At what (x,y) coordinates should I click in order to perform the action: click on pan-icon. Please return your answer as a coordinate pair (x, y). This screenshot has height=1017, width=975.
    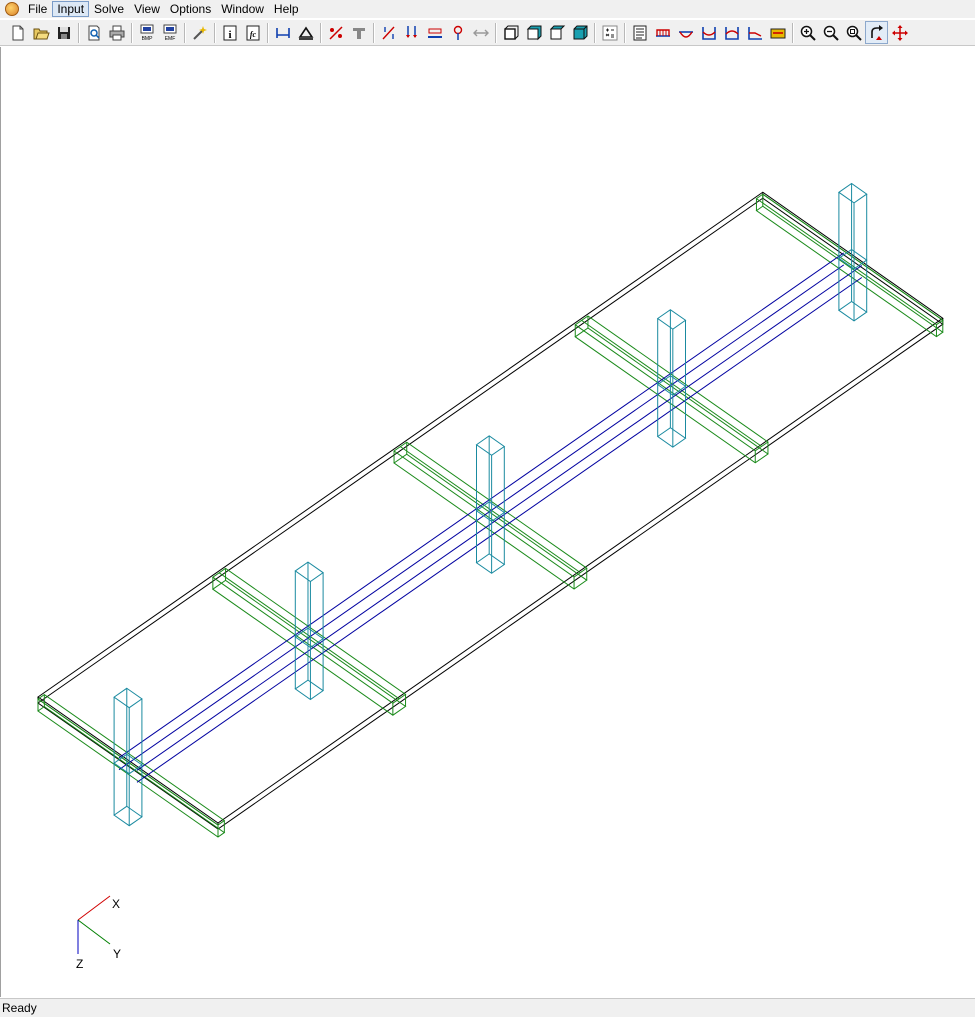
    Looking at the image, I should click on (899, 32).